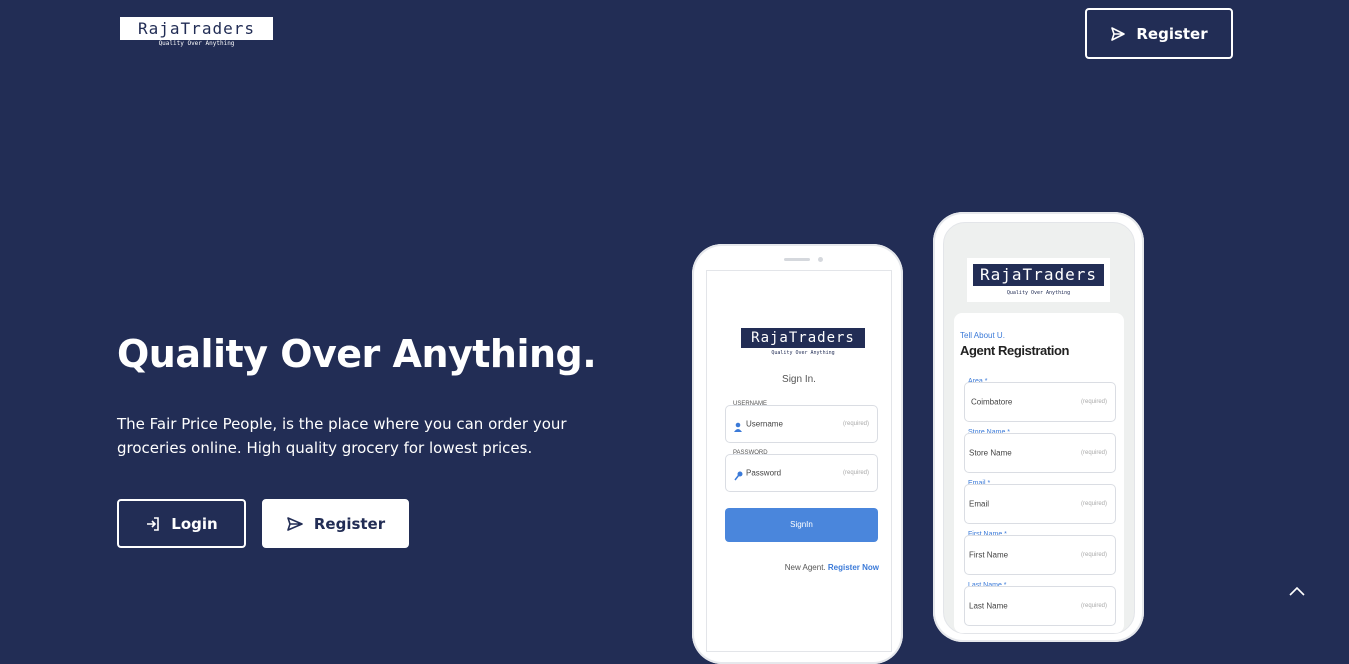 The image size is (1349, 664). What do you see at coordinates (1297, 591) in the screenshot?
I see `scroll-to-top-button` at bounding box center [1297, 591].